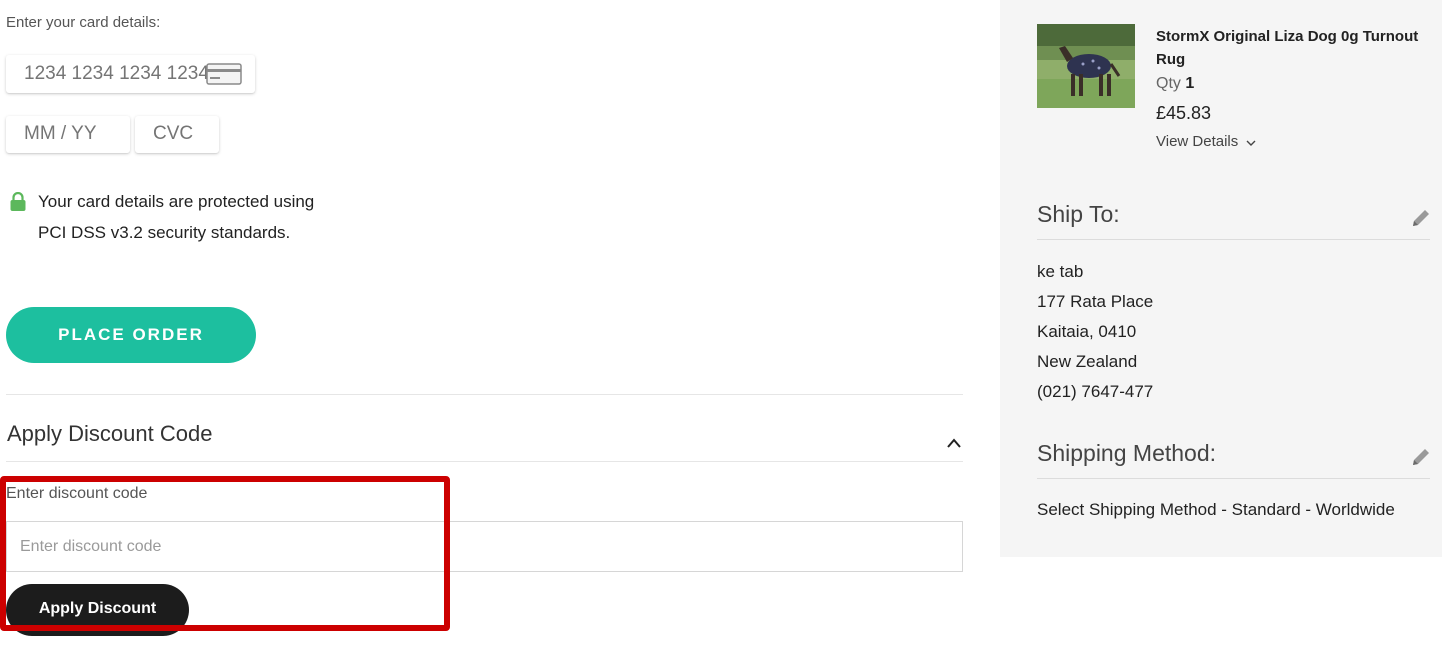 This screenshot has height=648, width=1442. What do you see at coordinates (224, 74) in the screenshot?
I see `credit-card-icon` at bounding box center [224, 74].